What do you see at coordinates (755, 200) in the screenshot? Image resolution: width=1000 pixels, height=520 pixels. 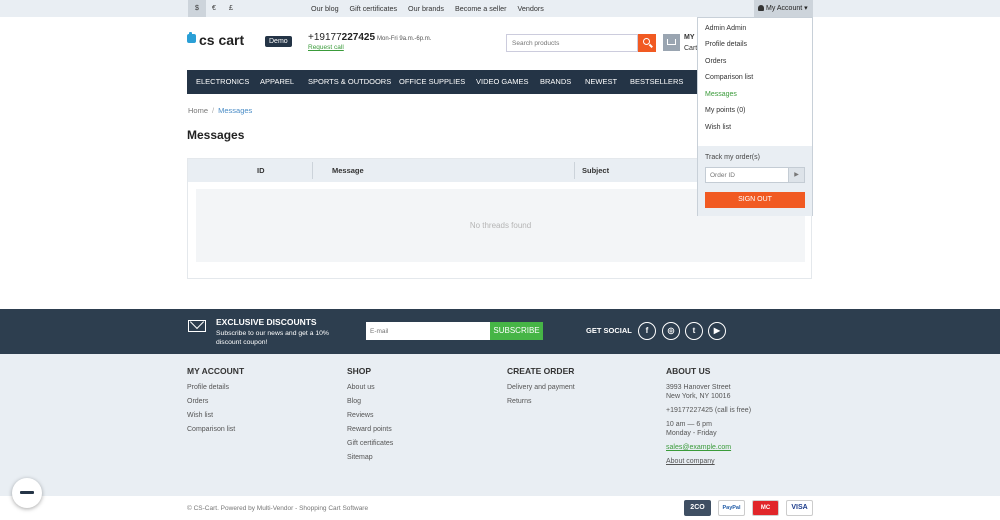 I see `sign-out-button: SIGN OUT` at bounding box center [755, 200].